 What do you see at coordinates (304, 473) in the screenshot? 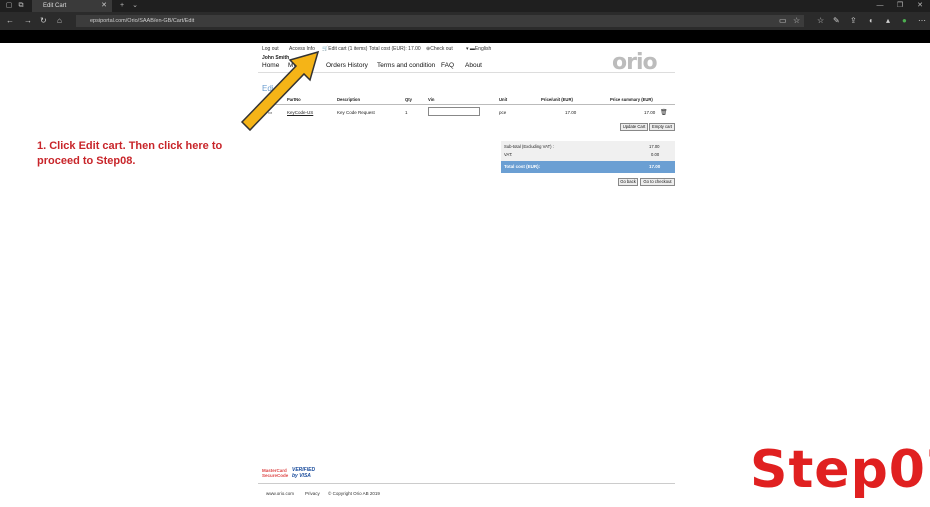
I see `verified-by-visa-logo: VERIFIED by VISA` at bounding box center [304, 473].